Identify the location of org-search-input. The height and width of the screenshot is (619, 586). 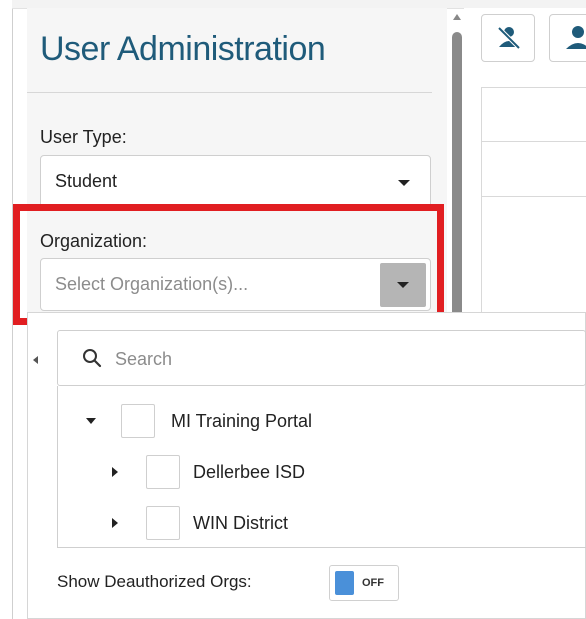
(325, 359).